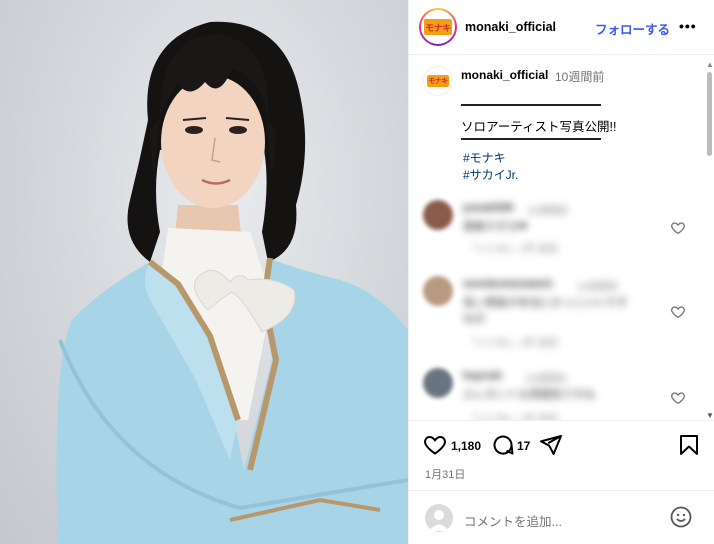  Describe the element at coordinates (539, 127) in the screenshot. I see `caption-text: ソロアーティスト写真公開!!` at that location.